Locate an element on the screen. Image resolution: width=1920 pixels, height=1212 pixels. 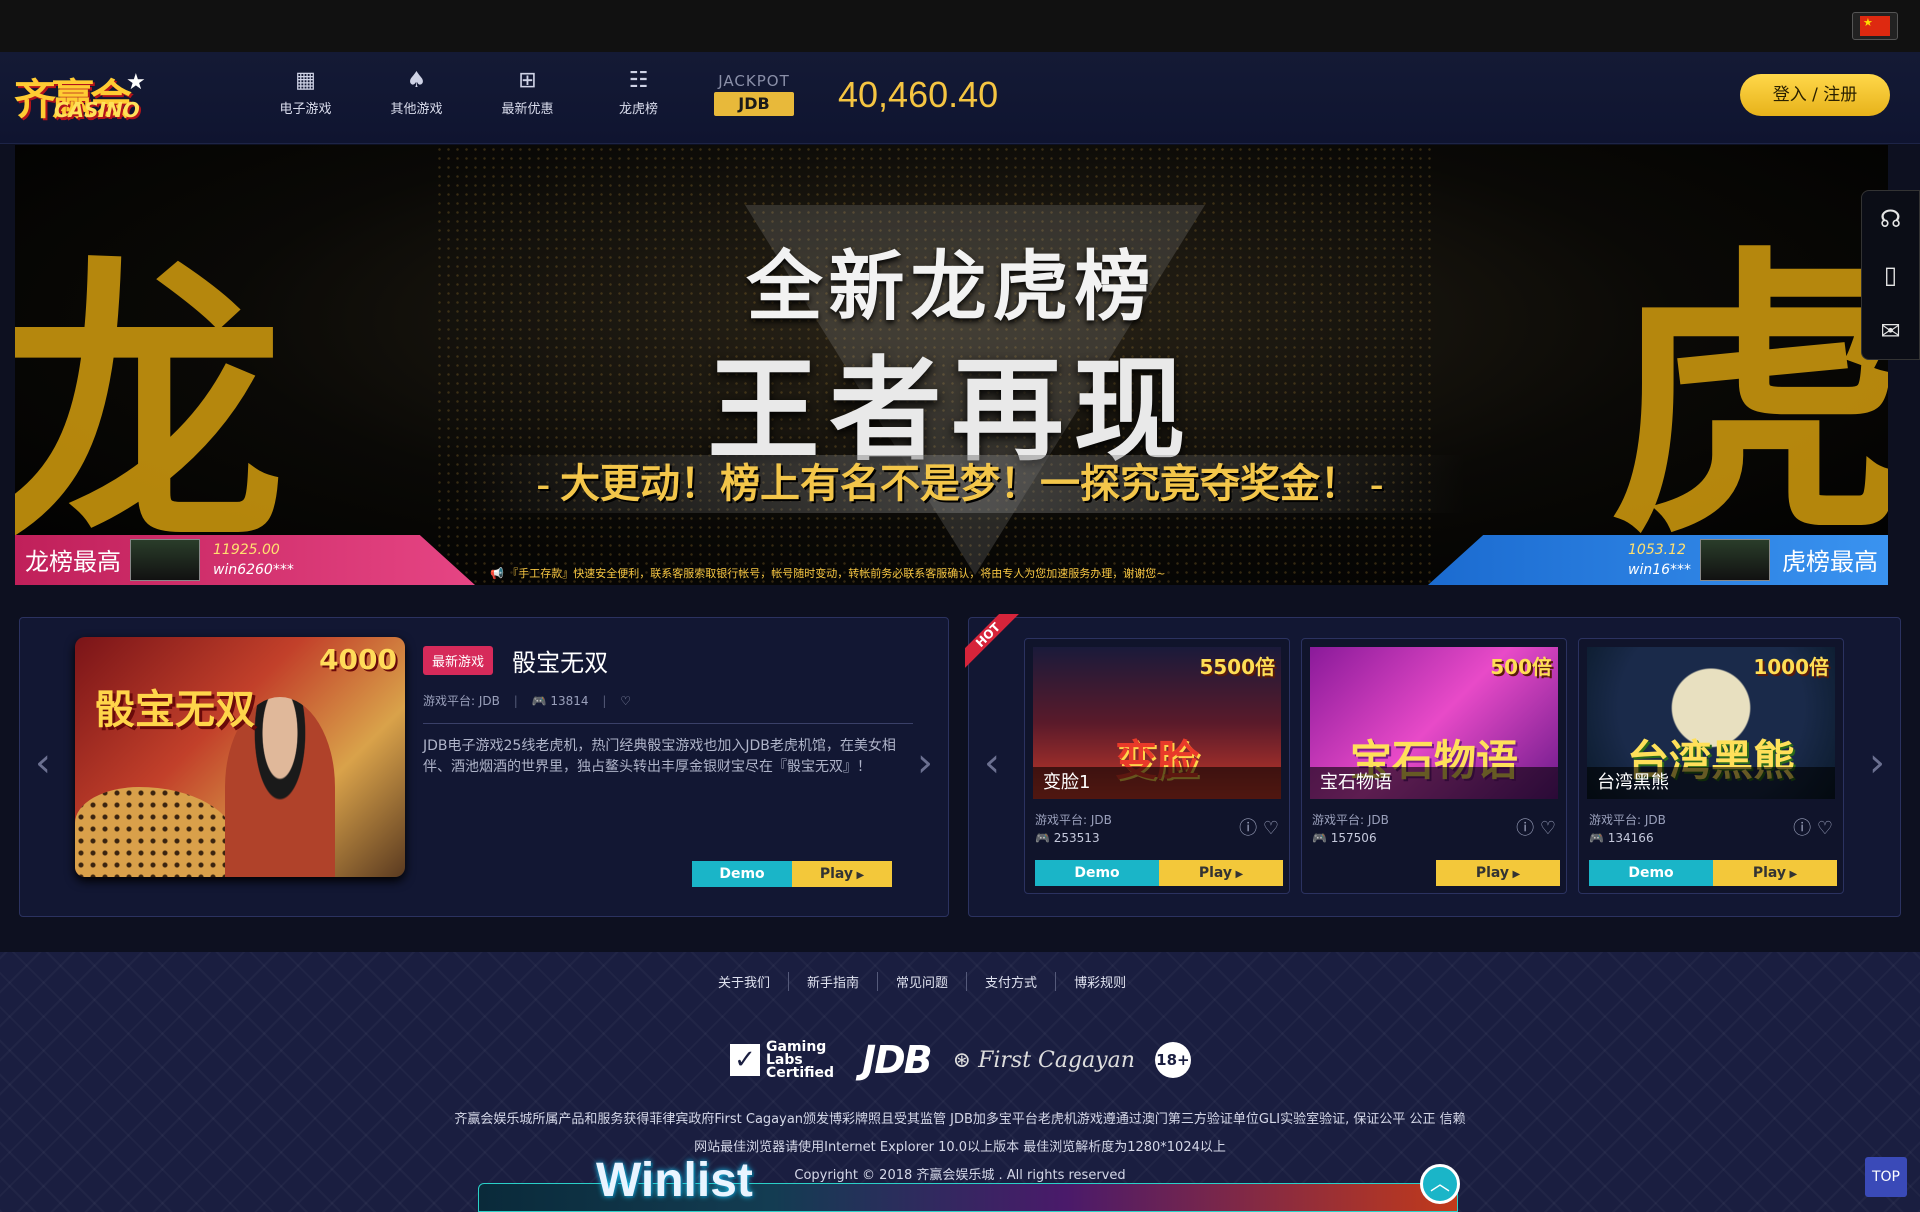
thumb-multiplier: 4000 is located at coordinates (358, 659).